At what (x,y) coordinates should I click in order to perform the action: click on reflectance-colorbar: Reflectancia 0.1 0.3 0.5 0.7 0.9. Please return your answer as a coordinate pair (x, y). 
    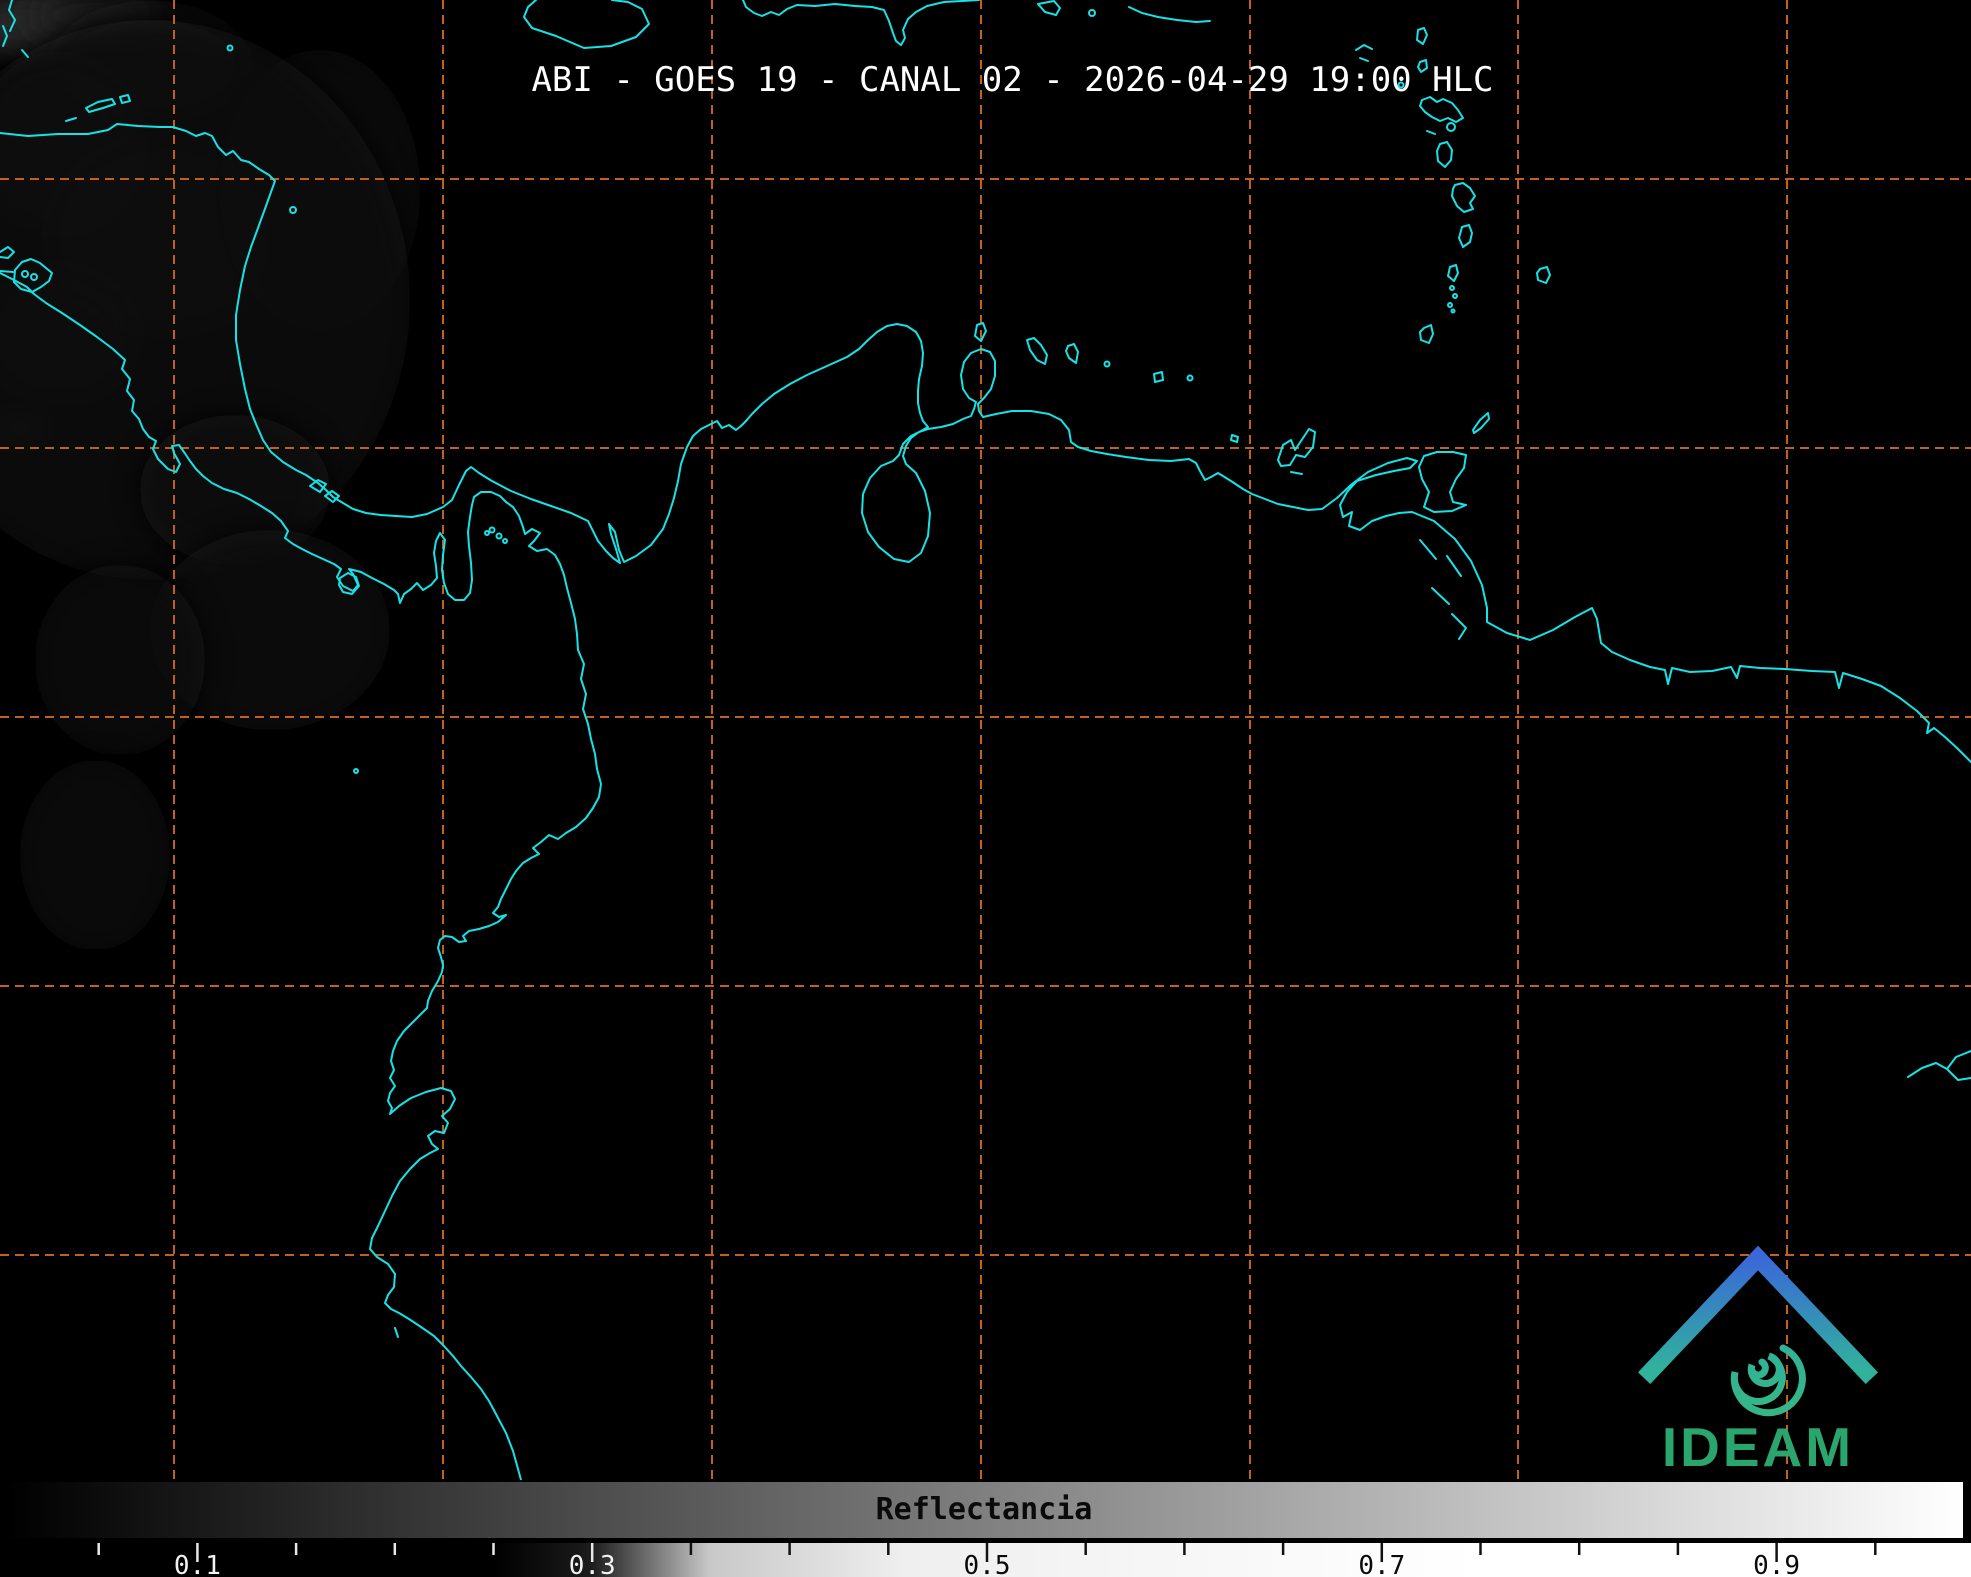
    Looking at the image, I should click on (985, 1528).